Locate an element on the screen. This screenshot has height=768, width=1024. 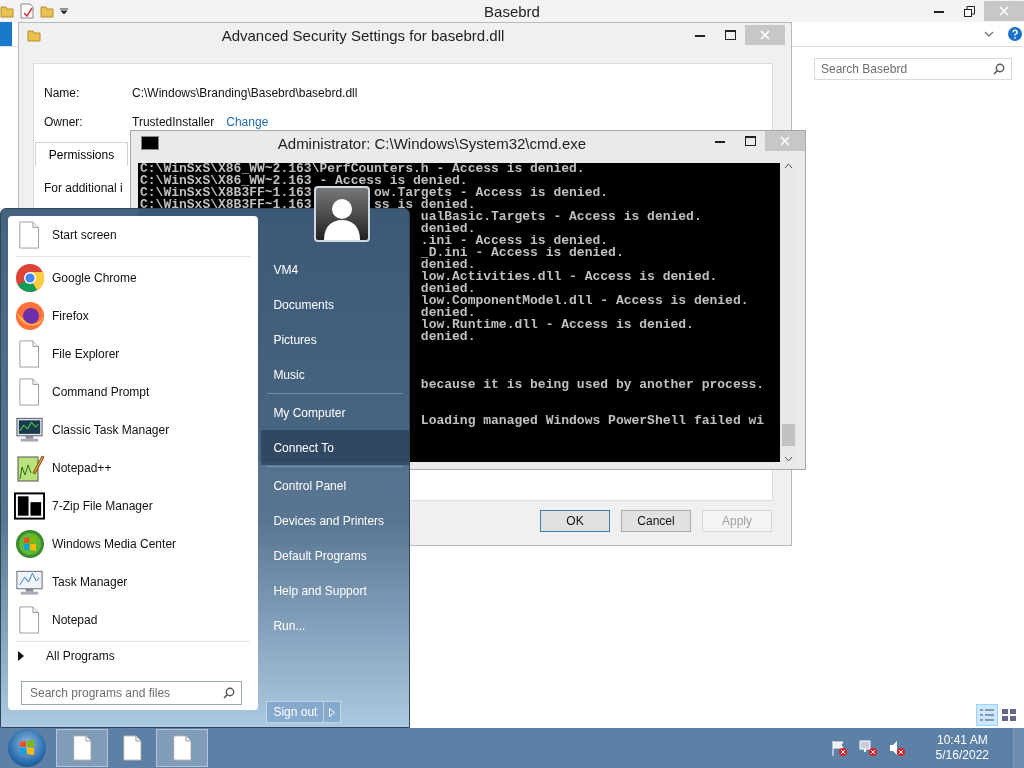
console-title: Administrator: C:\Windows\System32\cmd.exe is located at coordinates (432, 143).